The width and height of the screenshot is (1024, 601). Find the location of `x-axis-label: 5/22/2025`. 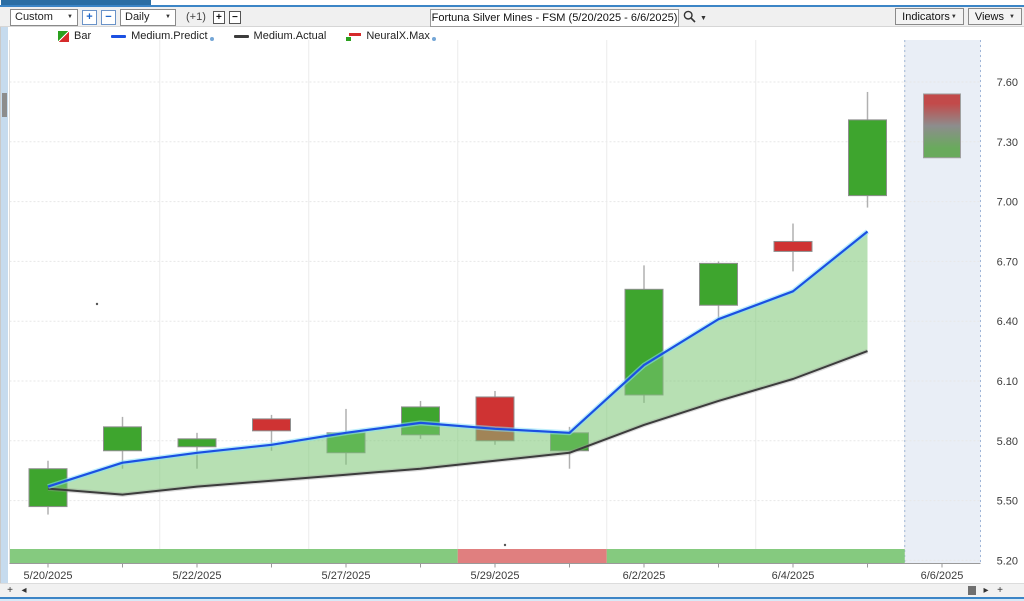

x-axis-label: 5/22/2025 is located at coordinates (197, 576).